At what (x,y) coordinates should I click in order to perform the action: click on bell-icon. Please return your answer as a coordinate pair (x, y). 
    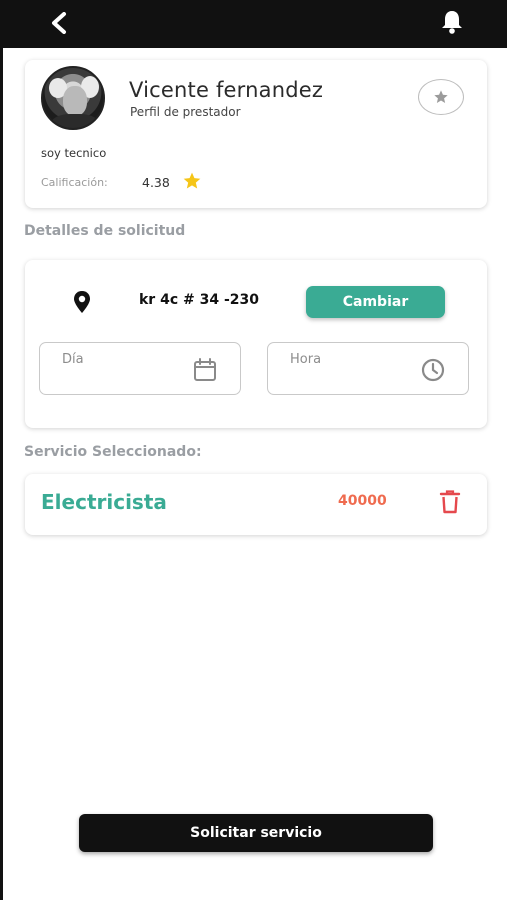
    Looking at the image, I should click on (452, 22).